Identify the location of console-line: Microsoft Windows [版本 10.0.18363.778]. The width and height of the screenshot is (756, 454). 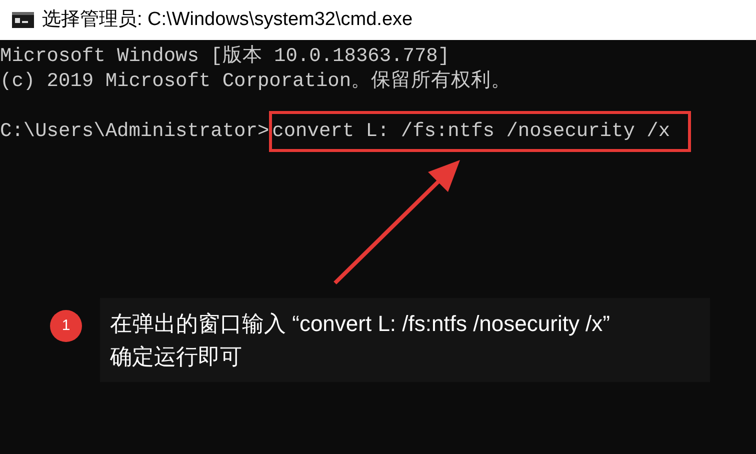
(225, 56).